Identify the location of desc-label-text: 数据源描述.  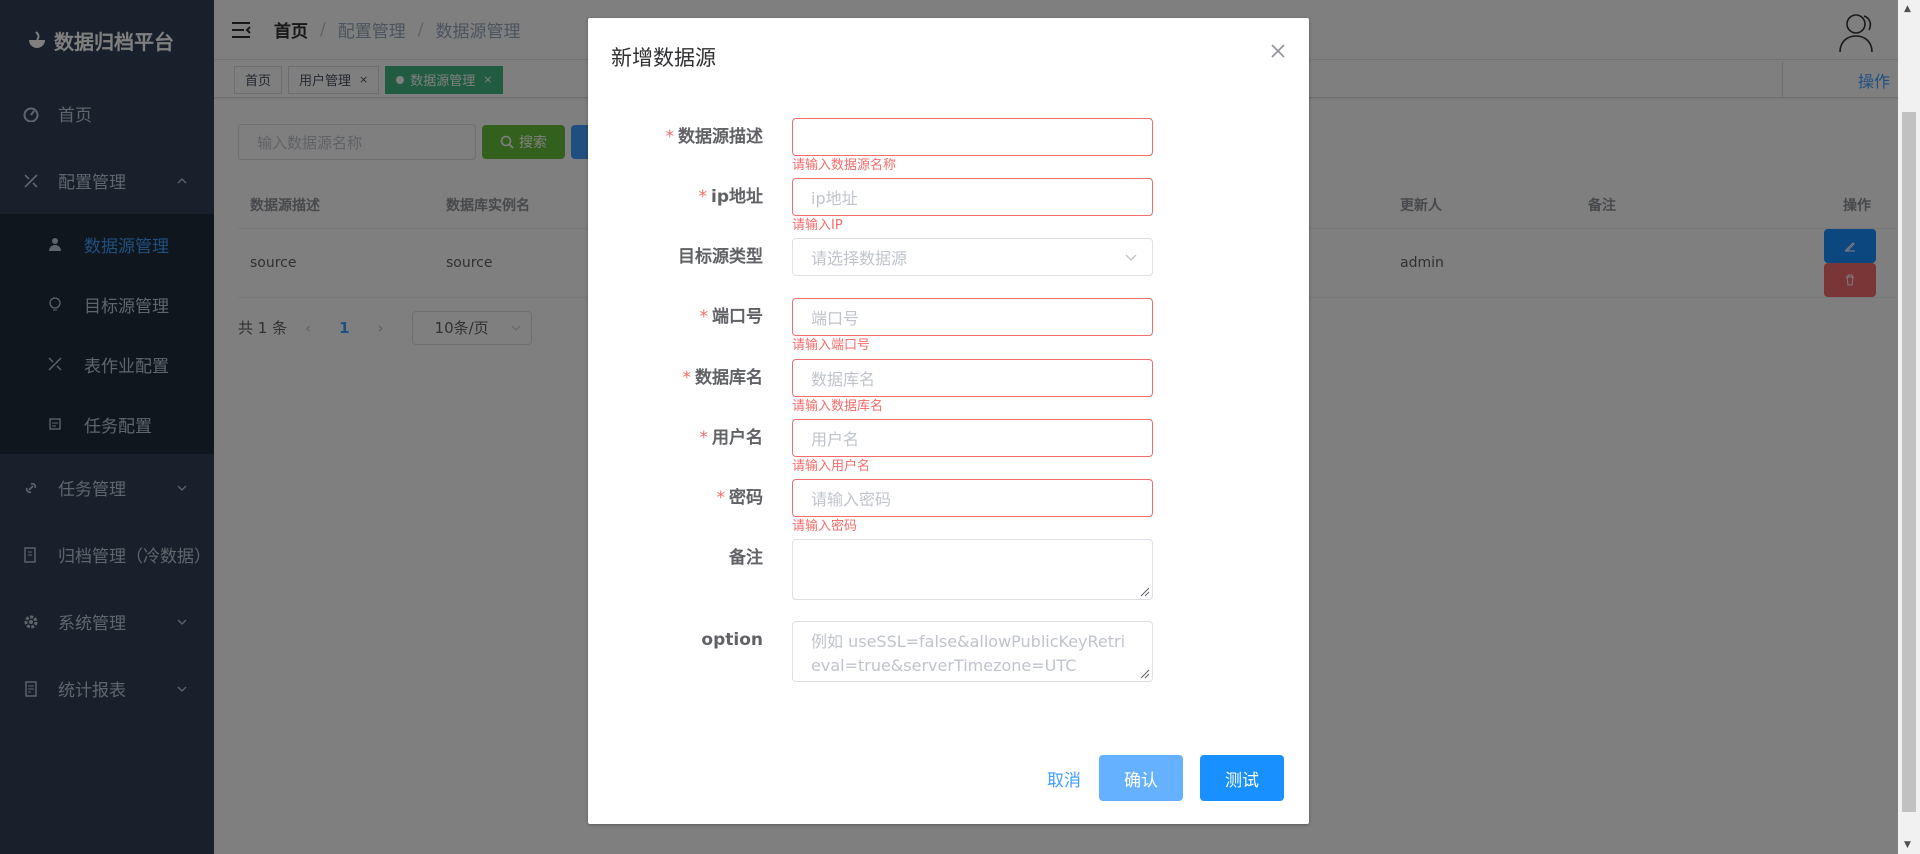
(720, 137).